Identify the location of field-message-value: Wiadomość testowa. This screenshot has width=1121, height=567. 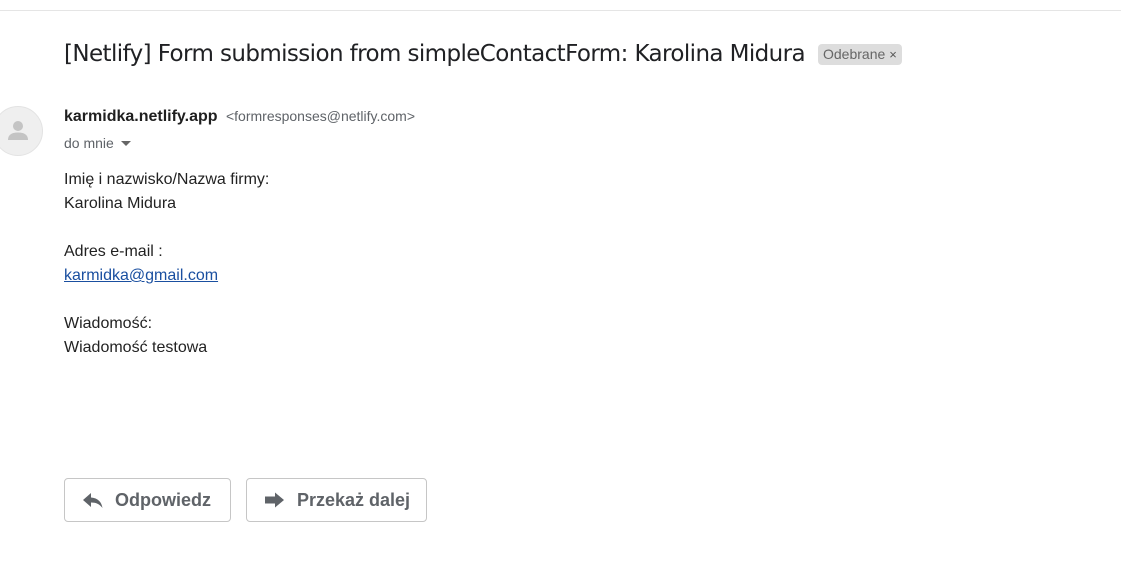
(136, 347).